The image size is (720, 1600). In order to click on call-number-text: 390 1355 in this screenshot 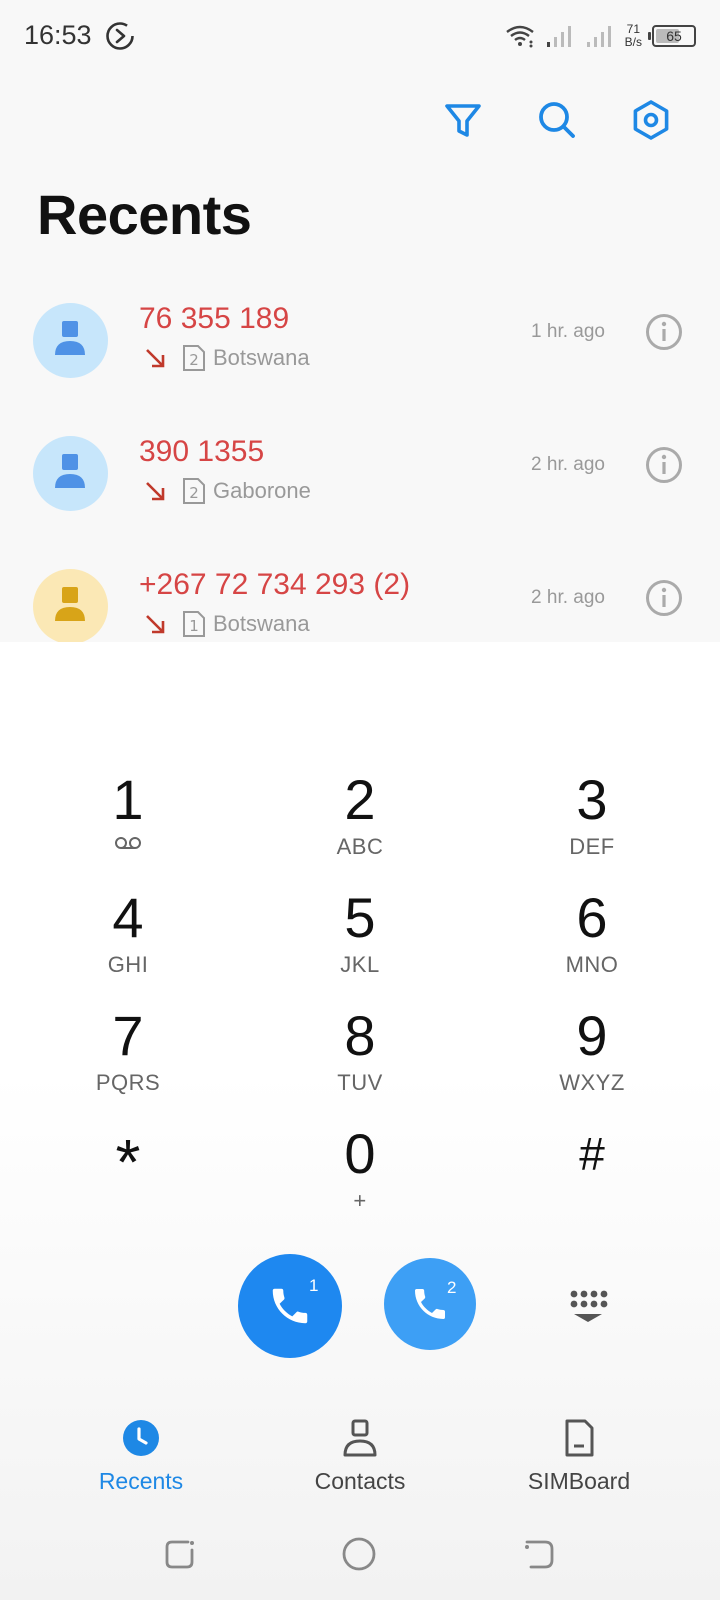, I will do `click(202, 451)`.